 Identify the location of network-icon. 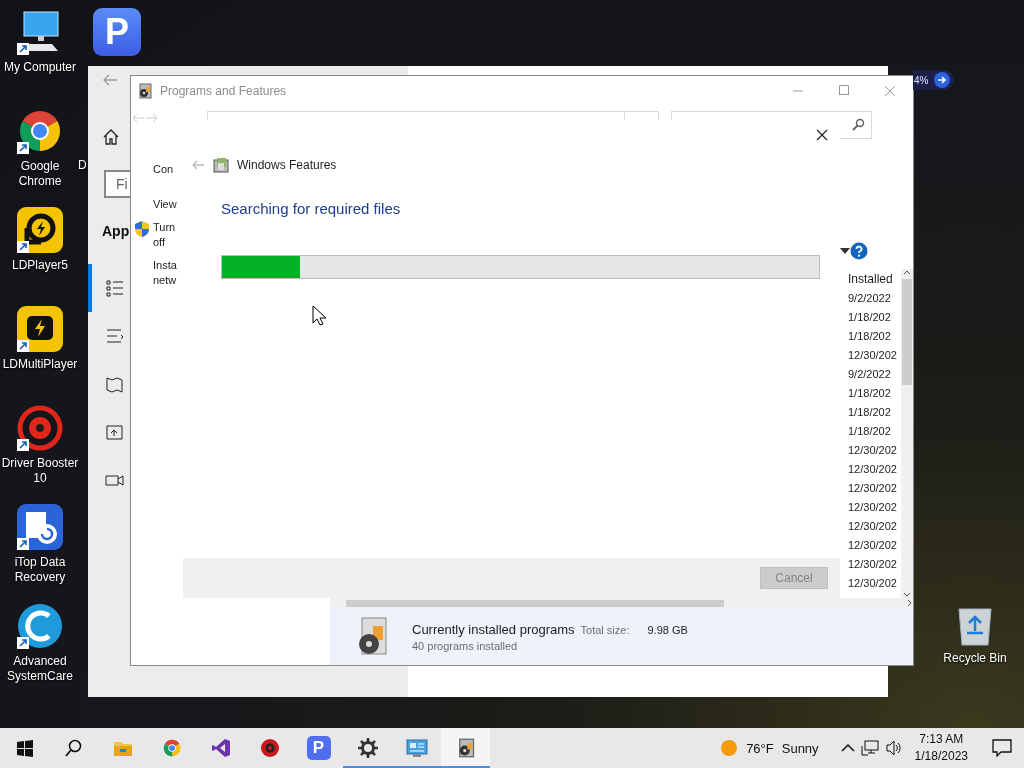
(869, 748).